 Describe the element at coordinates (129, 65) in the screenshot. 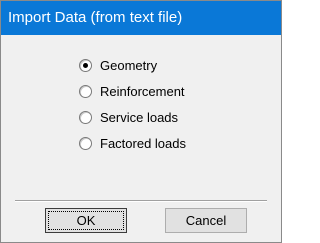

I see `radio-label-geometry: Geometry` at that location.